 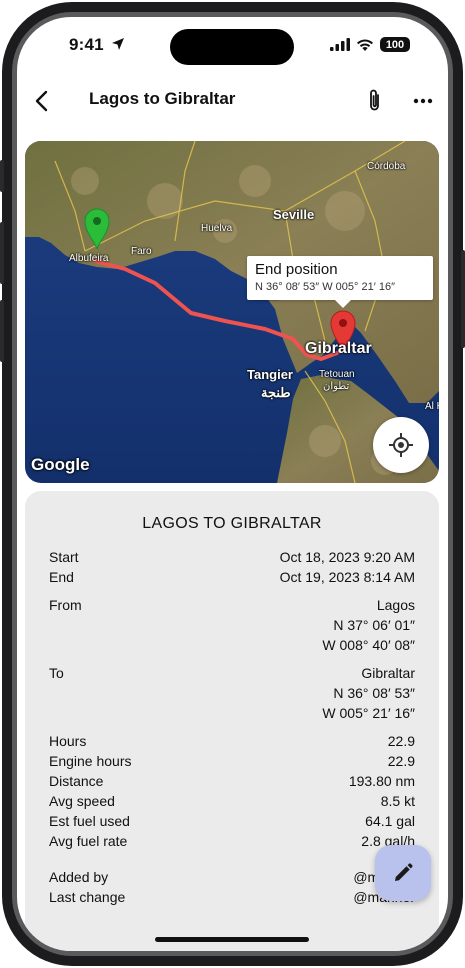 I want to click on last-change-label: Last change, so click(x=87, y=897).